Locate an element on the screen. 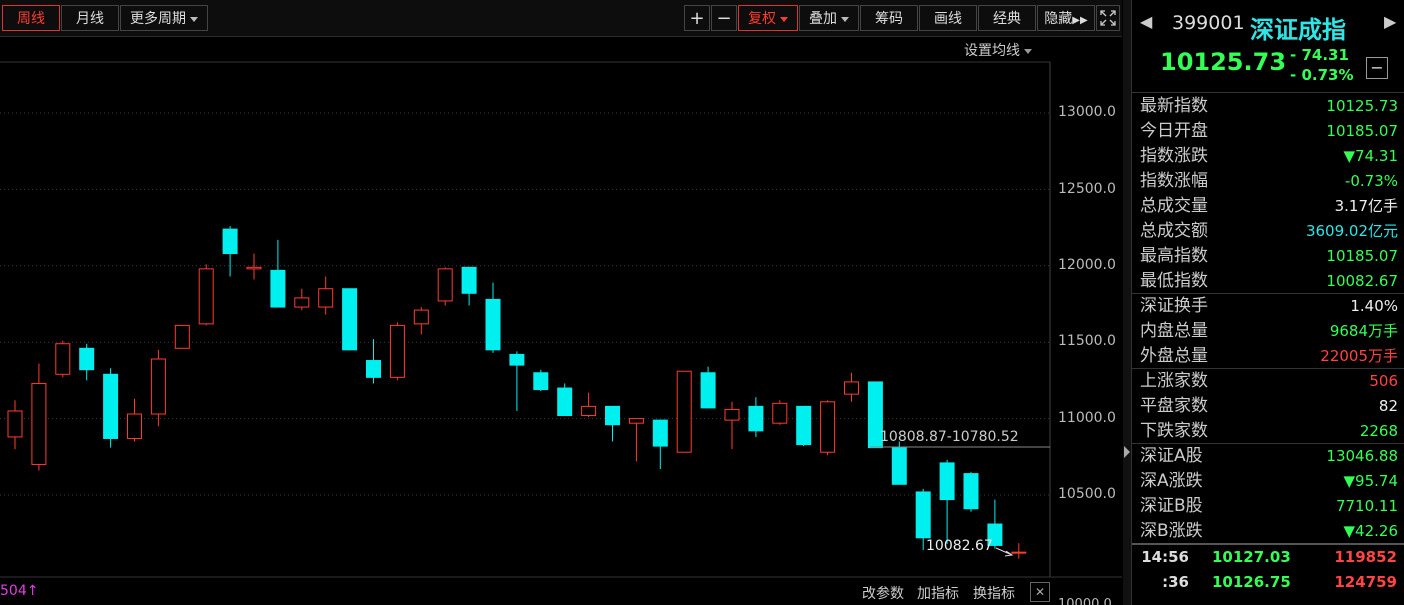 Image resolution: width=1404 pixels, height=605 pixels. stat-value: 82 is located at coordinates (1388, 406).